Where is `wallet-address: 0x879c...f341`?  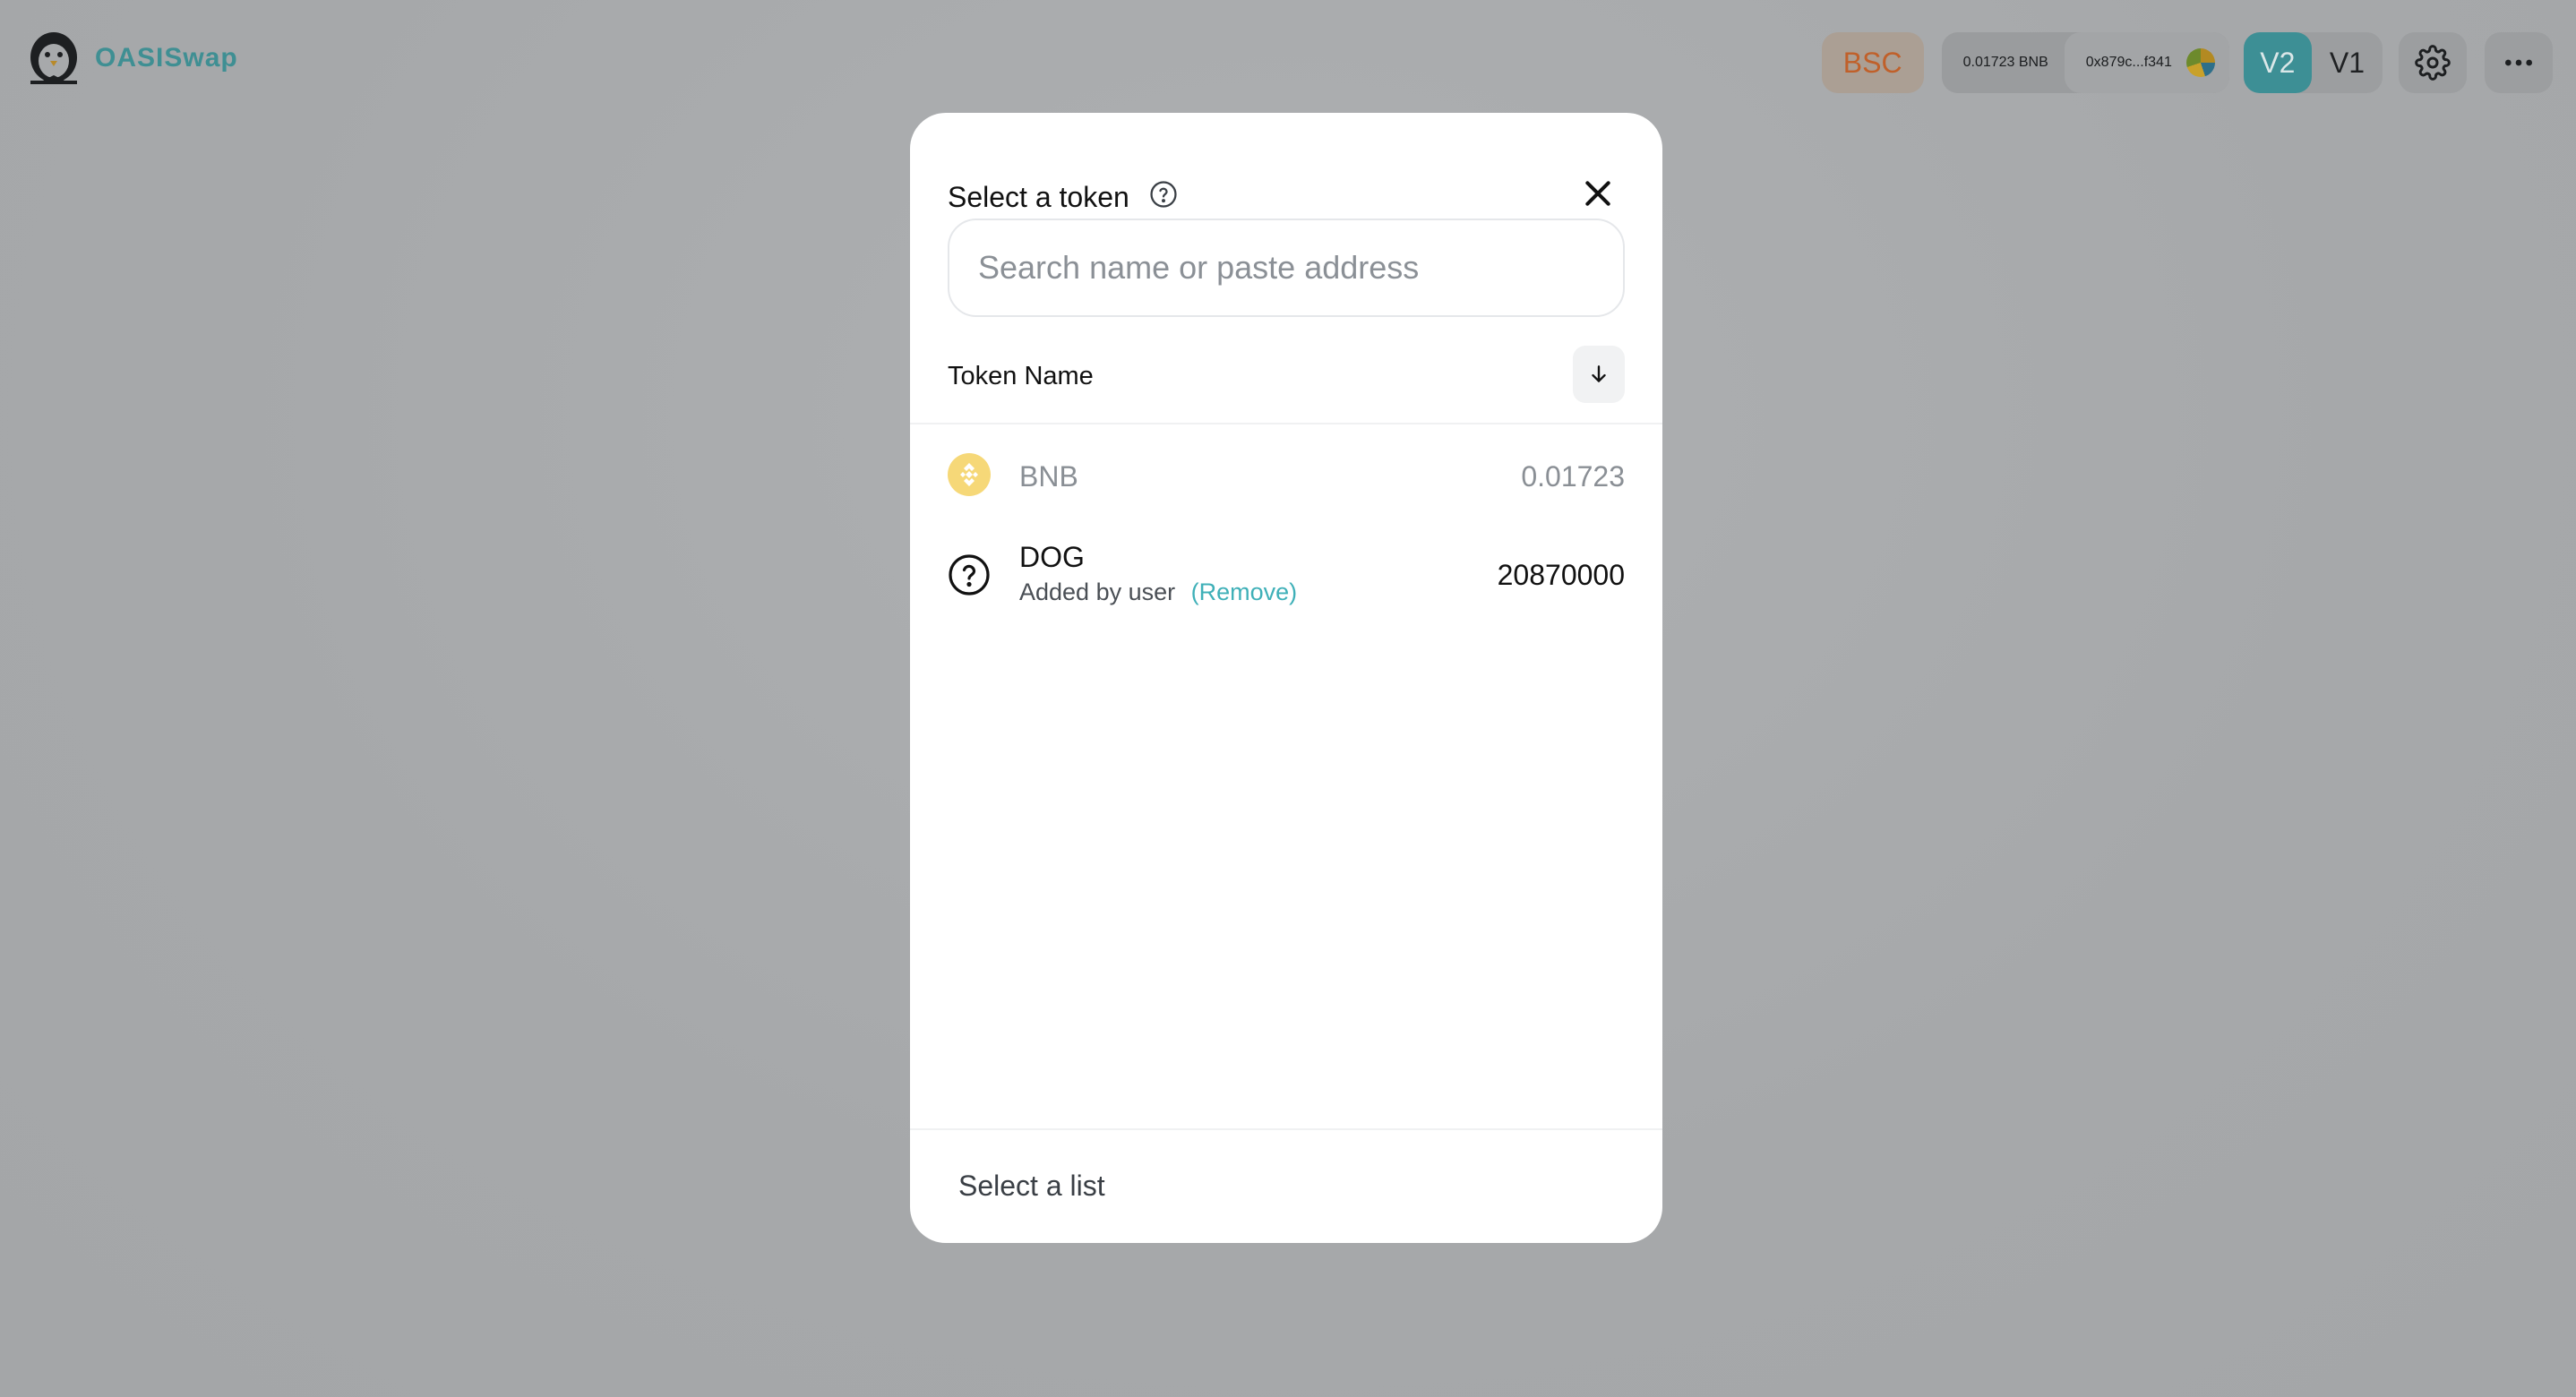 wallet-address: 0x879c...f341 is located at coordinates (2128, 62).